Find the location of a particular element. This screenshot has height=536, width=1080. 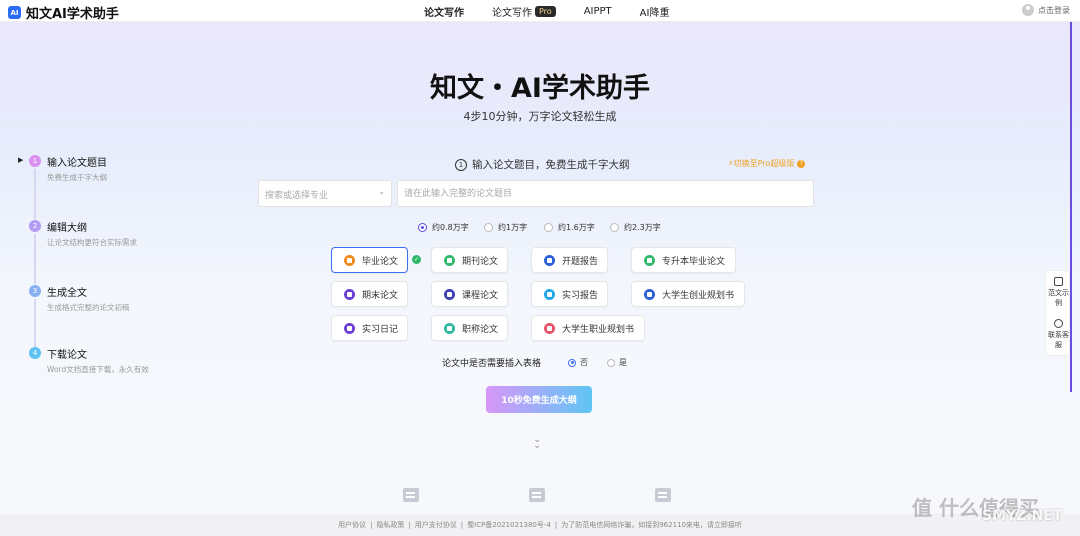

thesis-title-input is located at coordinates (605, 193).